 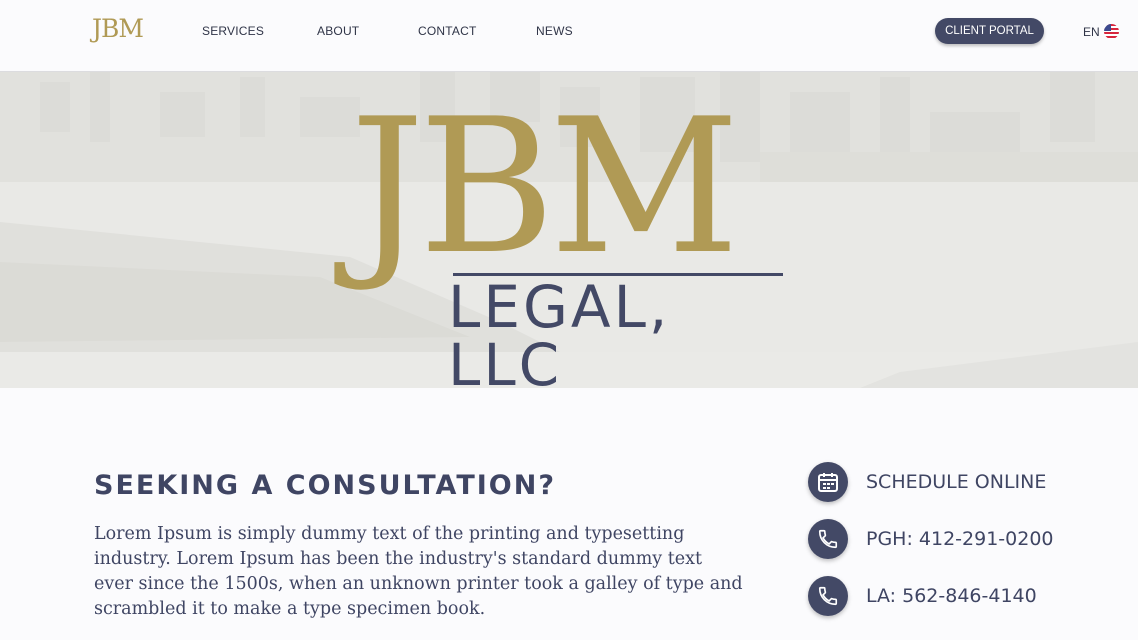 What do you see at coordinates (338, 31) in the screenshot?
I see `nav-about: ABOUT` at bounding box center [338, 31].